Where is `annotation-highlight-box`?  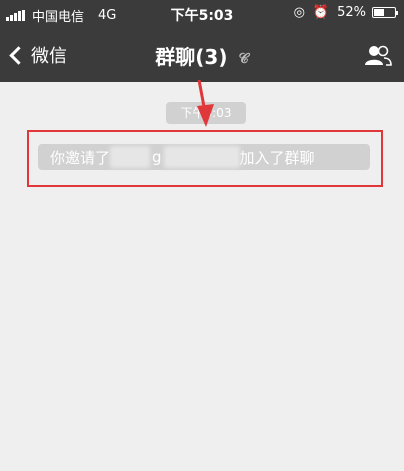
annotation-highlight-box is located at coordinates (205, 158).